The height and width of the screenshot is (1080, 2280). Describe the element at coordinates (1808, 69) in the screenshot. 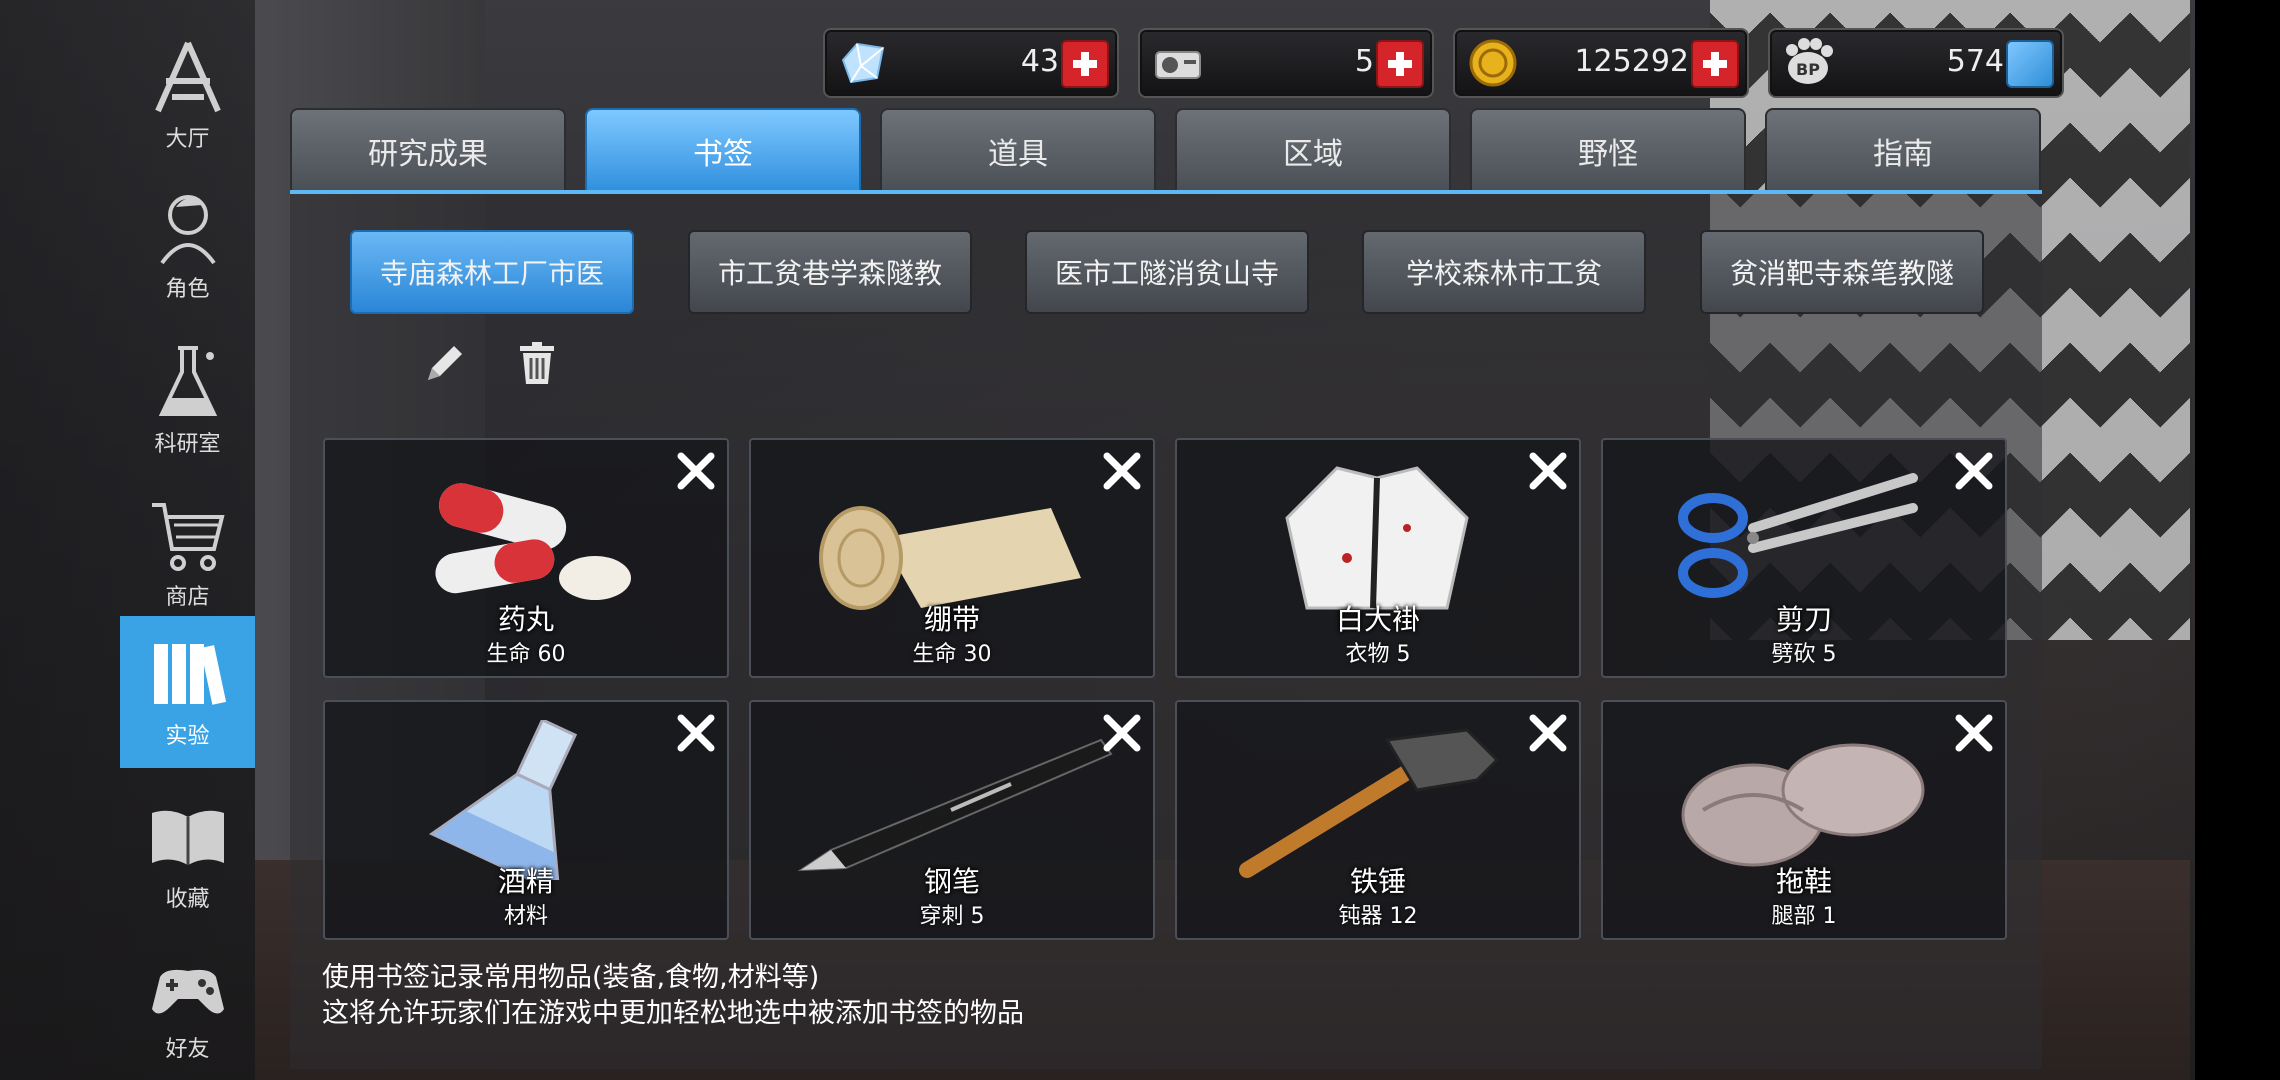

I see `svg-text: BP` at that location.